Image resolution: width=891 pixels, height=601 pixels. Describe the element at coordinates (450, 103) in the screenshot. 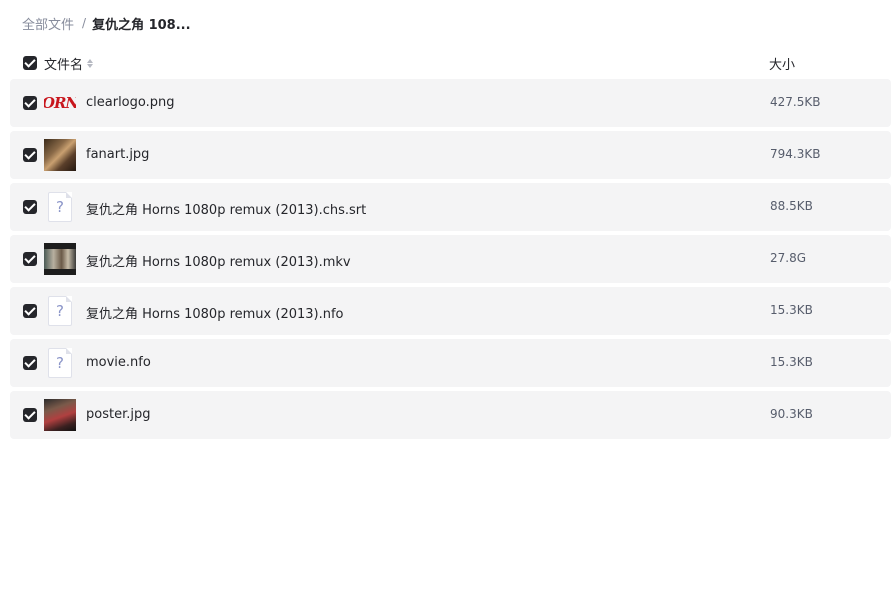

I see `table-row: ORN clearlogo.png 427.5KB` at that location.